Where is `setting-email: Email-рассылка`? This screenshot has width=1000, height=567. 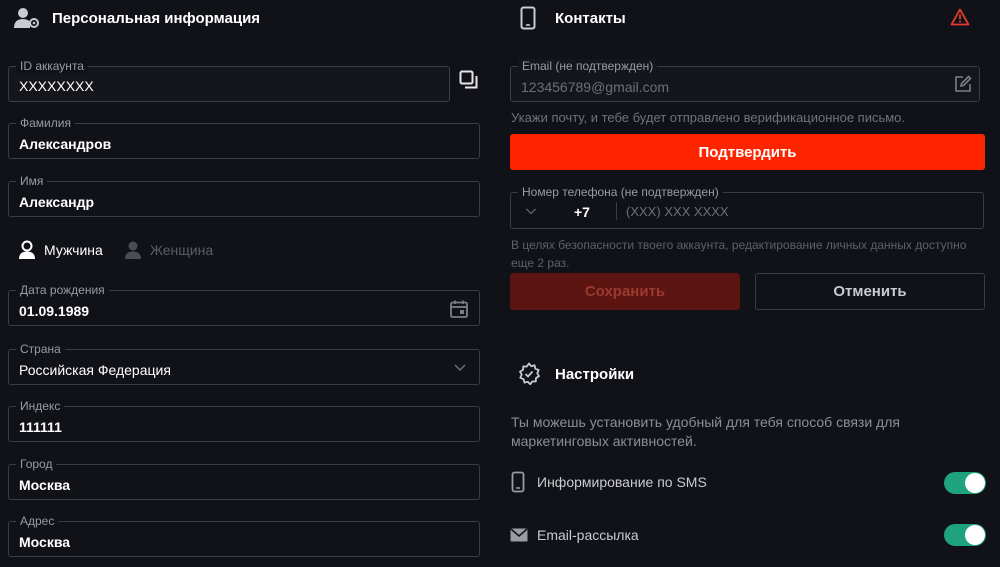
setting-email: Email-рассылка is located at coordinates (574, 535).